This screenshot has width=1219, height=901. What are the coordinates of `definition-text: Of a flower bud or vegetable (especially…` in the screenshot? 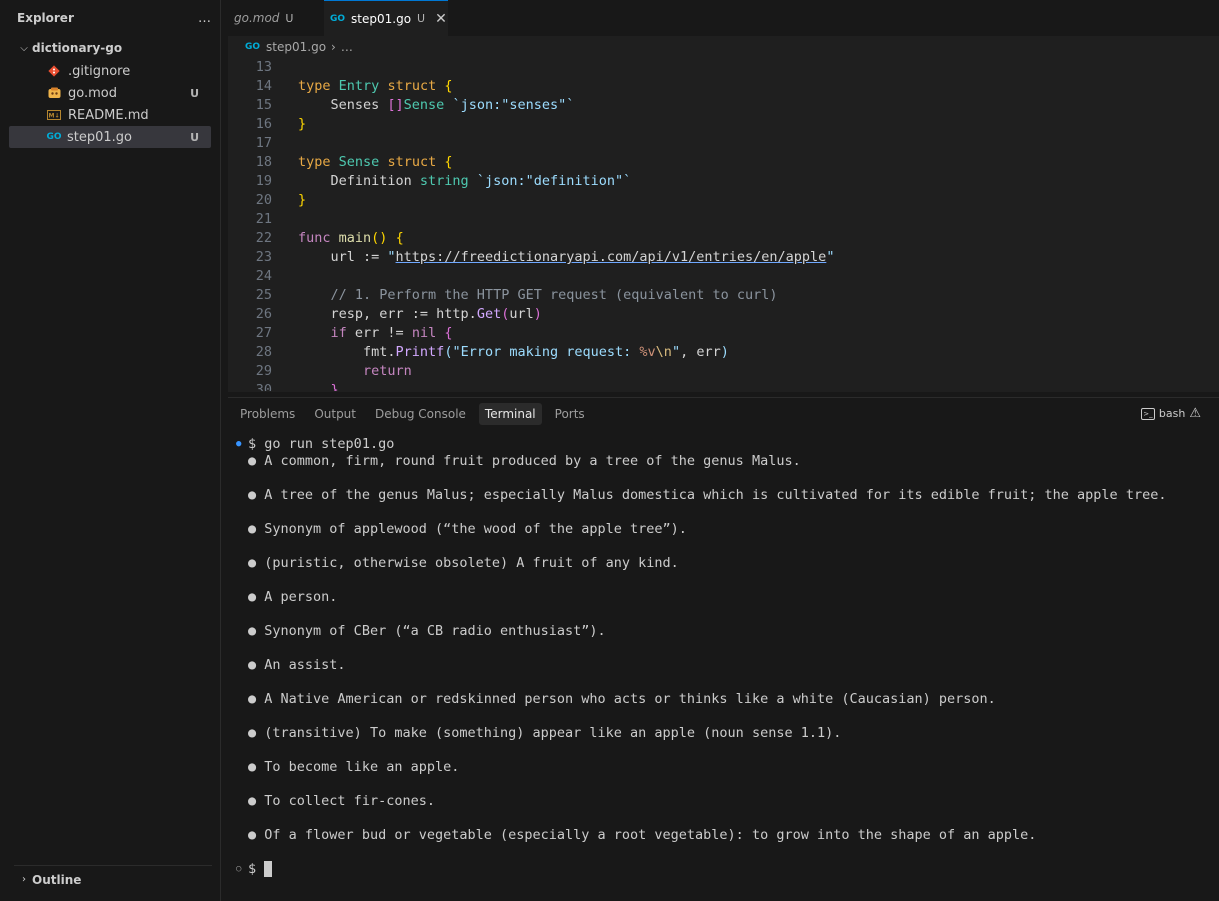 It's located at (650, 835).